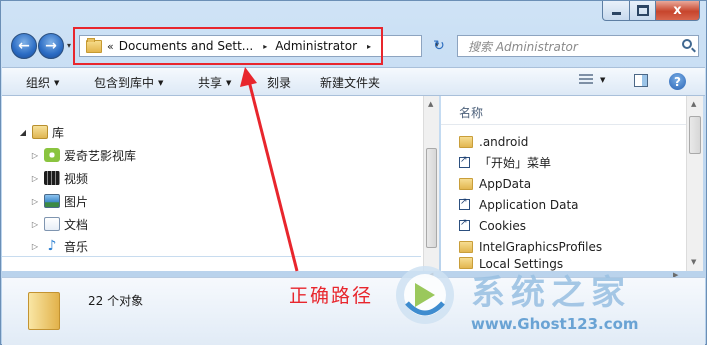  I want to click on file-name: Application Data, so click(529, 204).